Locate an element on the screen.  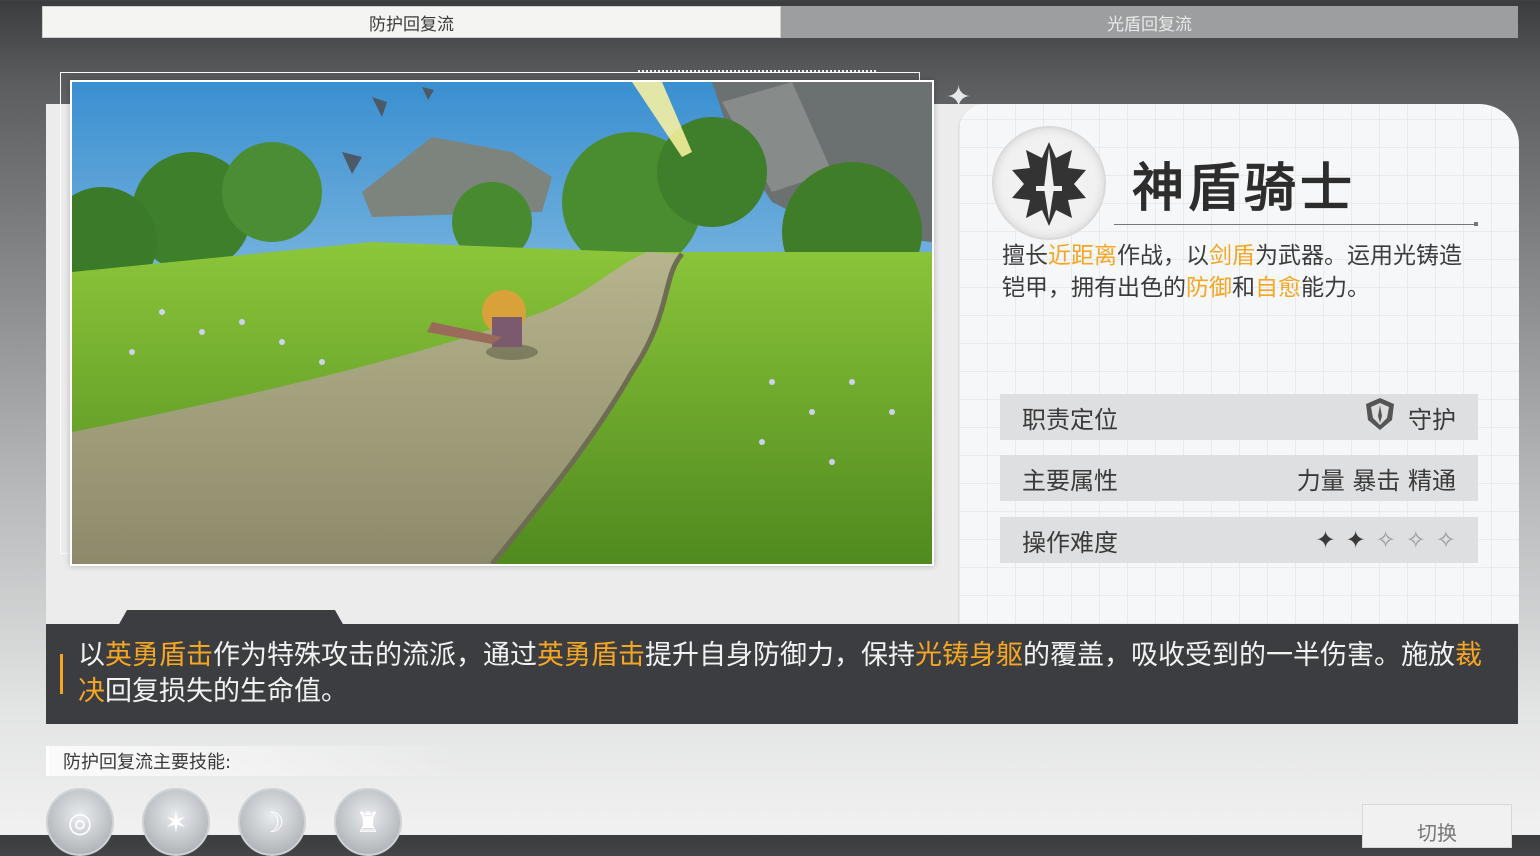
difficulty-stars: ✦ ✦ ✧ ✧ ✧ is located at coordinates (1385, 540).